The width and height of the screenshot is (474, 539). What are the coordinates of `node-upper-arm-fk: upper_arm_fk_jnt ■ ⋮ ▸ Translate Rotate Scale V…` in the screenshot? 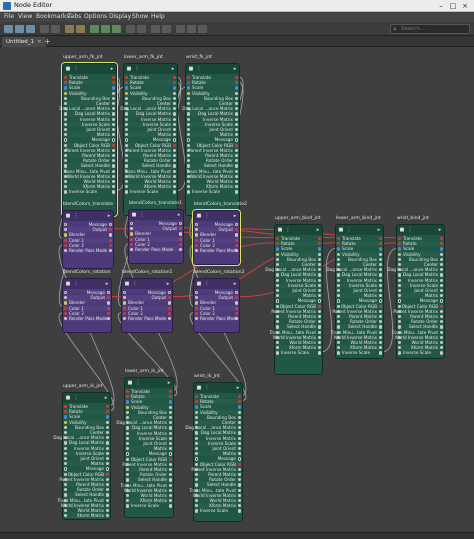 It's located at (88, 135).